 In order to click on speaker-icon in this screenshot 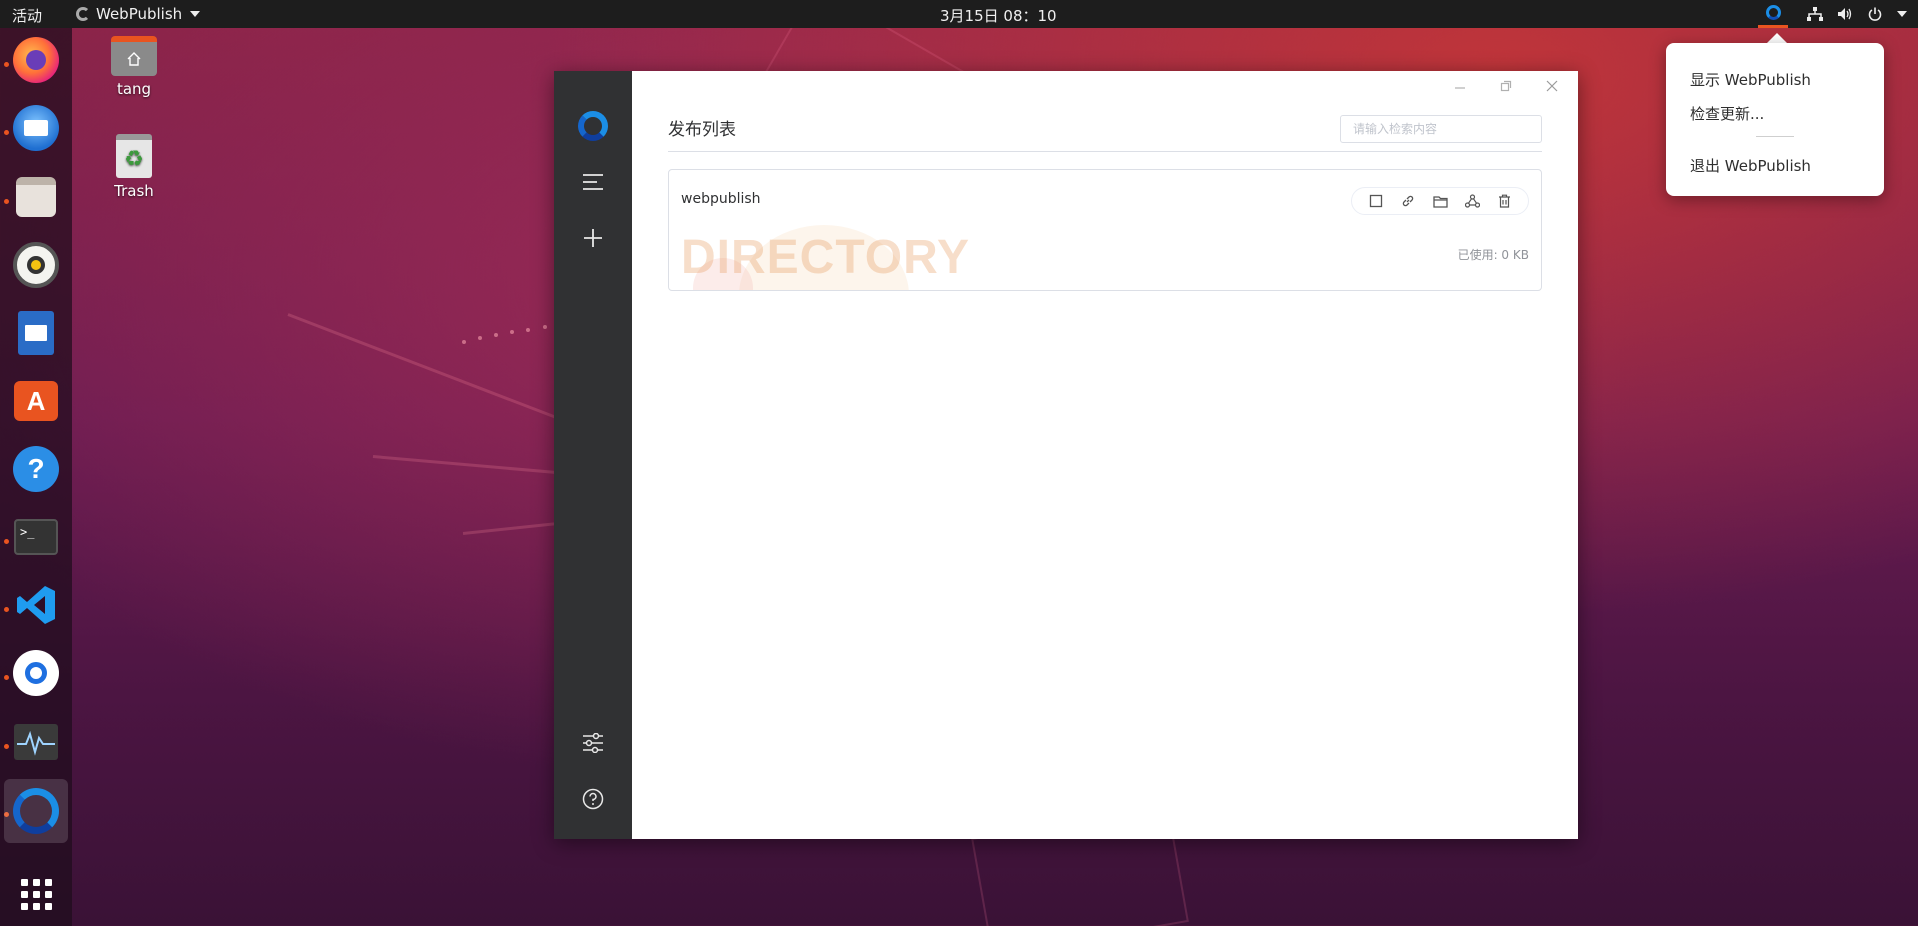, I will do `click(36, 265)`.